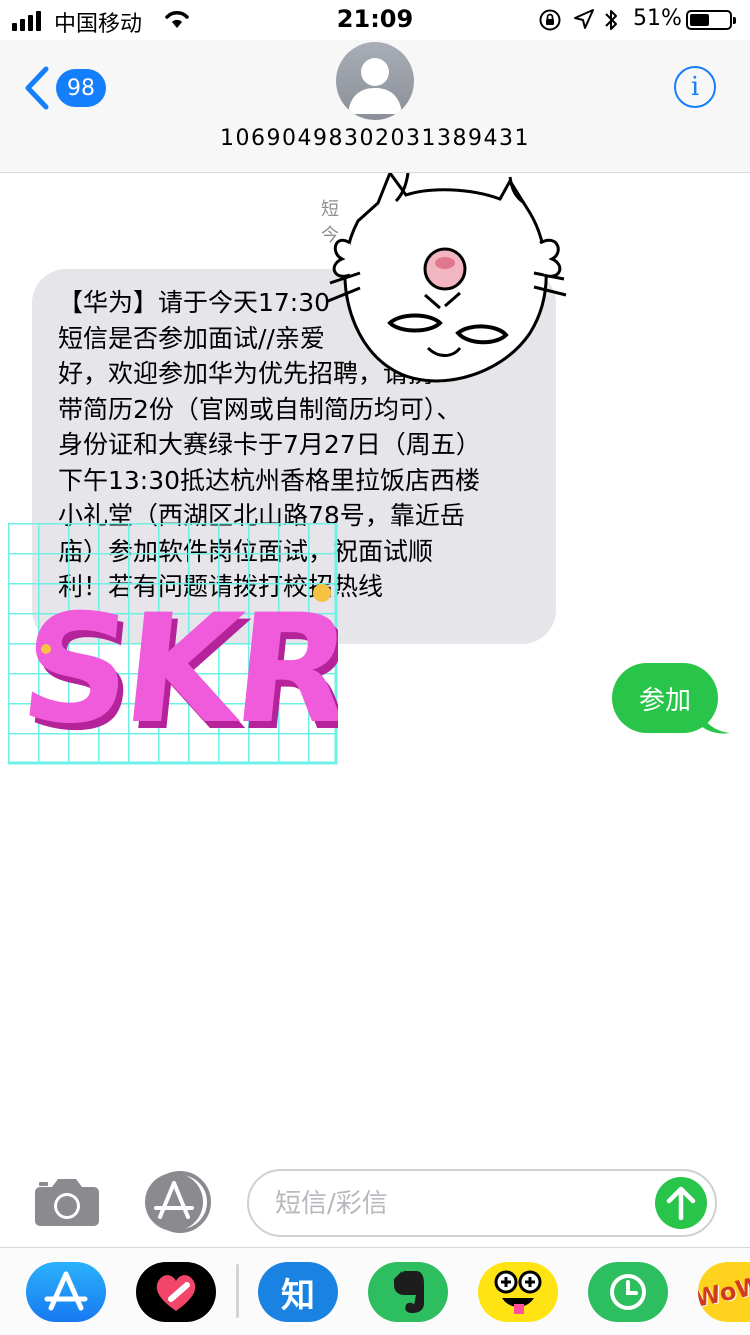  What do you see at coordinates (260, 409) in the screenshot?
I see `message-line: 带简历2份（官网或自制简历均可）、` at bounding box center [260, 409].